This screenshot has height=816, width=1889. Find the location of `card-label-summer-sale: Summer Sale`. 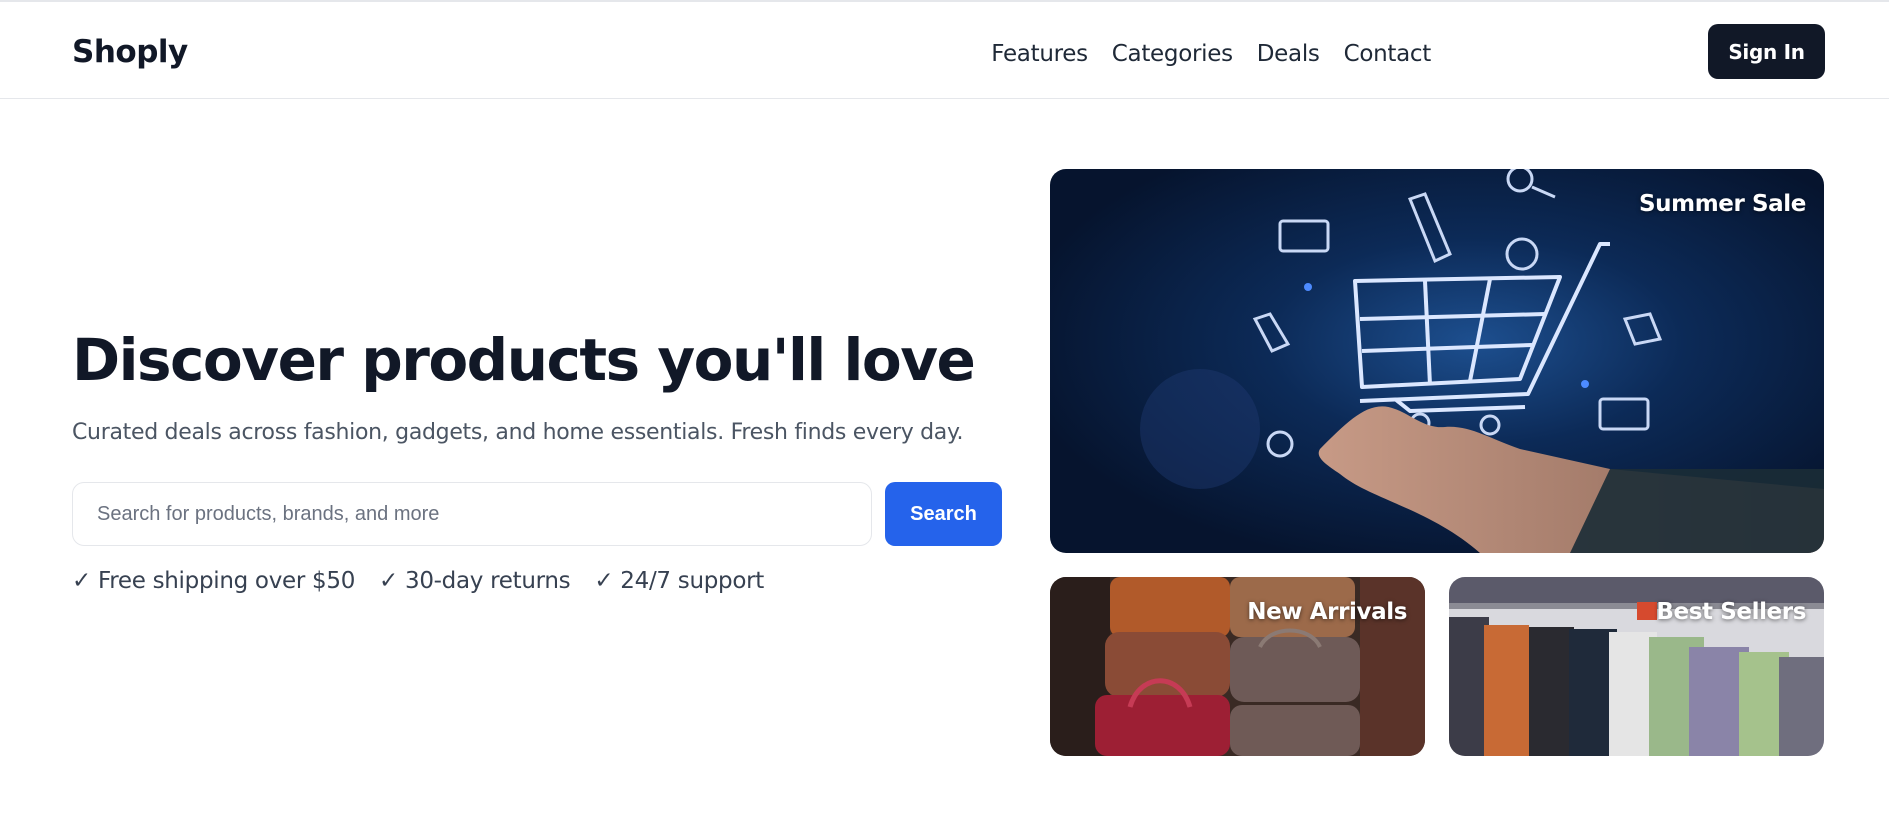

card-label-summer-sale: Summer Sale is located at coordinates (1722, 204).